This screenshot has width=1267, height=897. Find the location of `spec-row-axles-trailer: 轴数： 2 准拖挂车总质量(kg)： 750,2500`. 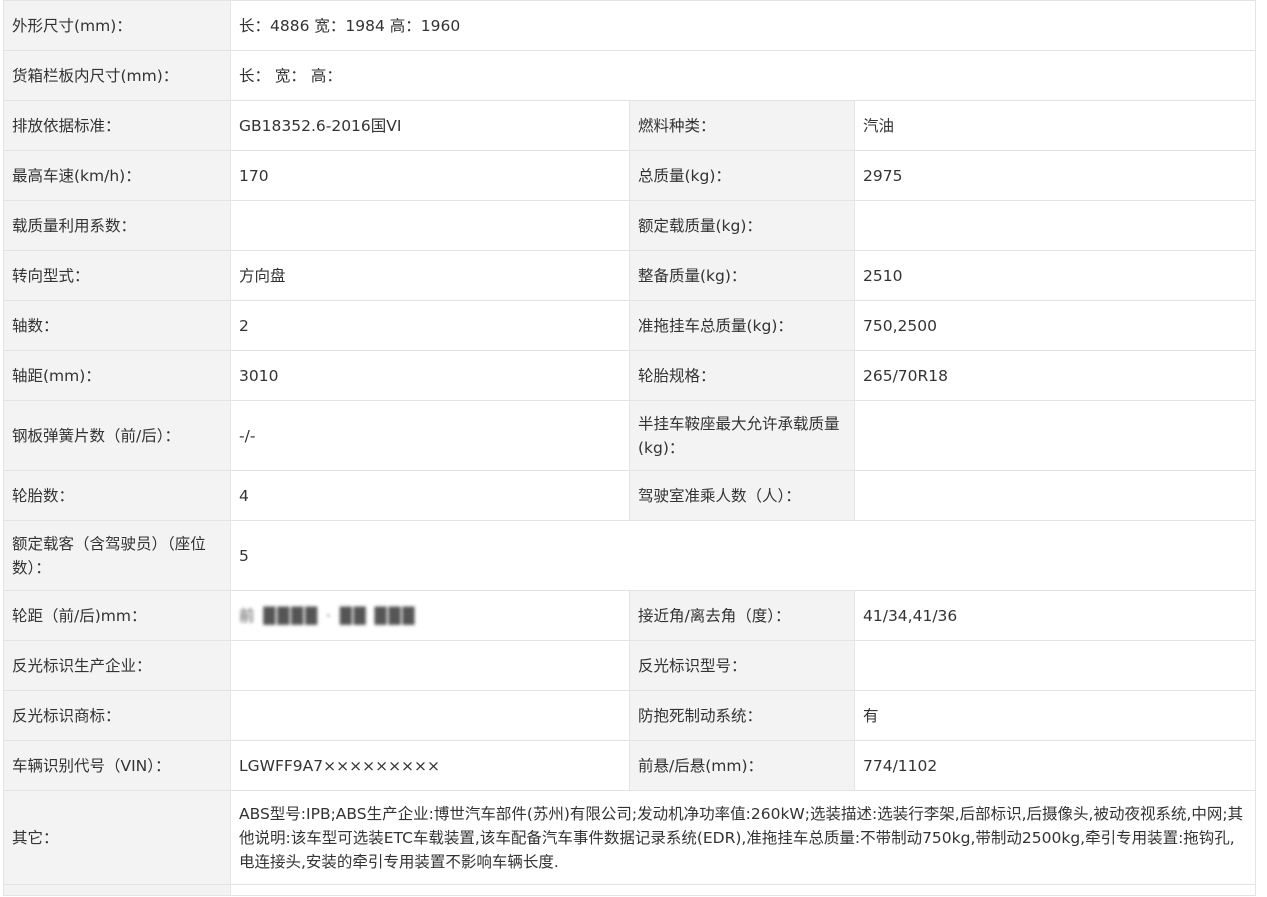

spec-row-axles-trailer: 轴数： 2 准拖挂车总质量(kg)： 750,2500 is located at coordinates (630, 325).